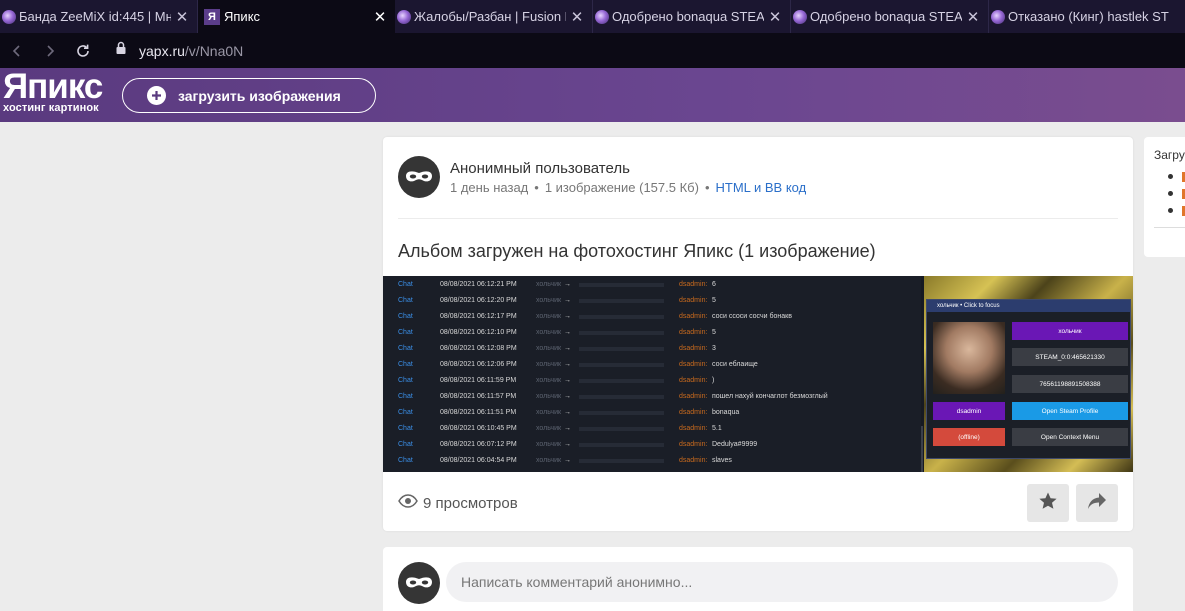  What do you see at coordinates (99, 16) in the screenshot?
I see `browser-tab: Банда ZeeMiX id:445 | Мно ✕` at bounding box center [99, 16].